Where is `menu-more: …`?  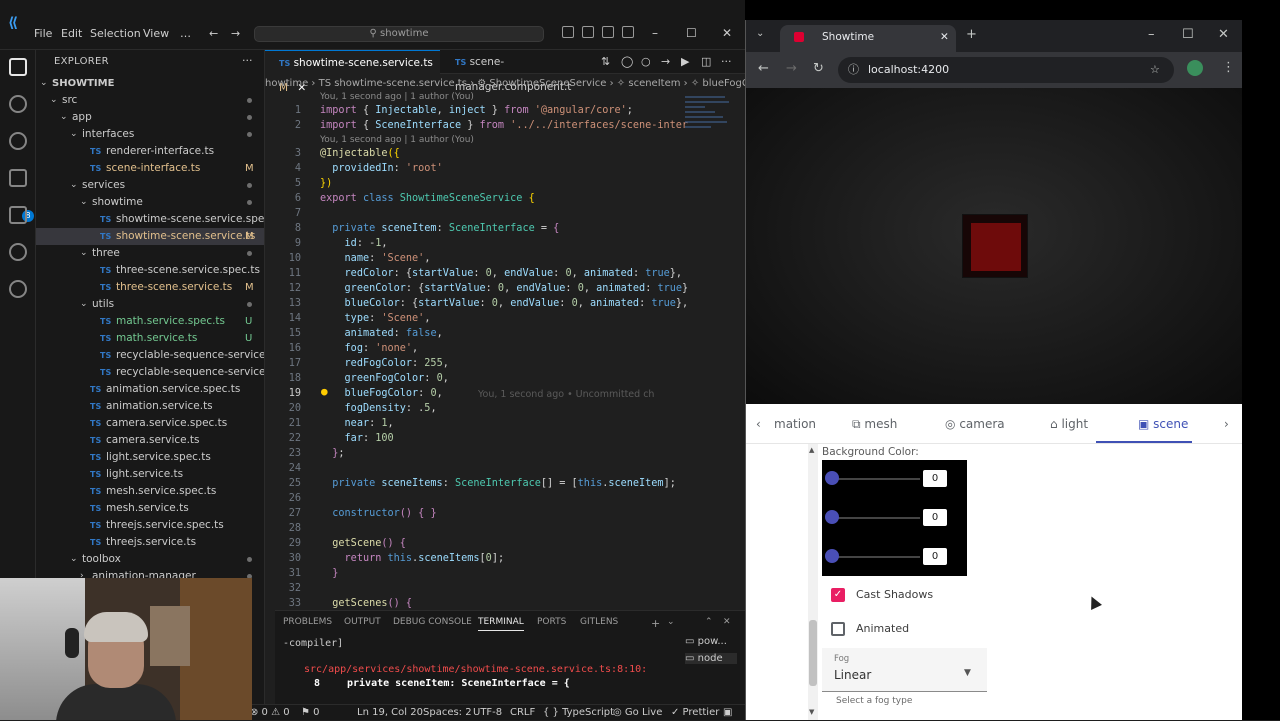 menu-more: … is located at coordinates (185, 33).